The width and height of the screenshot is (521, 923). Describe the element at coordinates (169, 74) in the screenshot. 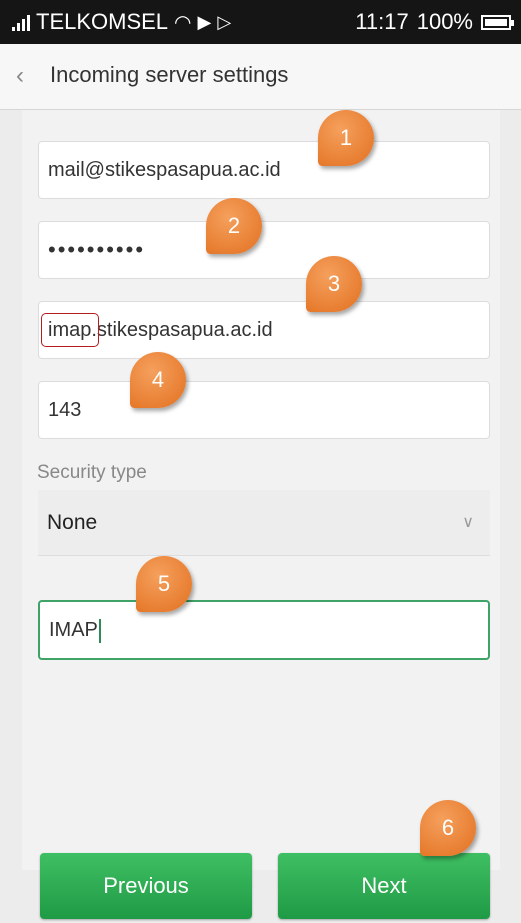

I see `page-title: Incoming server settings` at that location.